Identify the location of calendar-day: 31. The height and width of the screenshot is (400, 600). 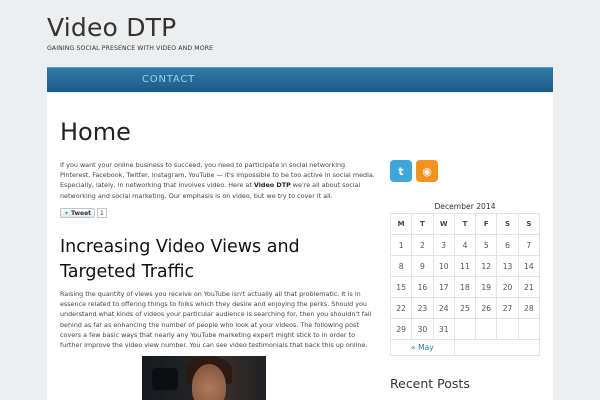
(443, 329).